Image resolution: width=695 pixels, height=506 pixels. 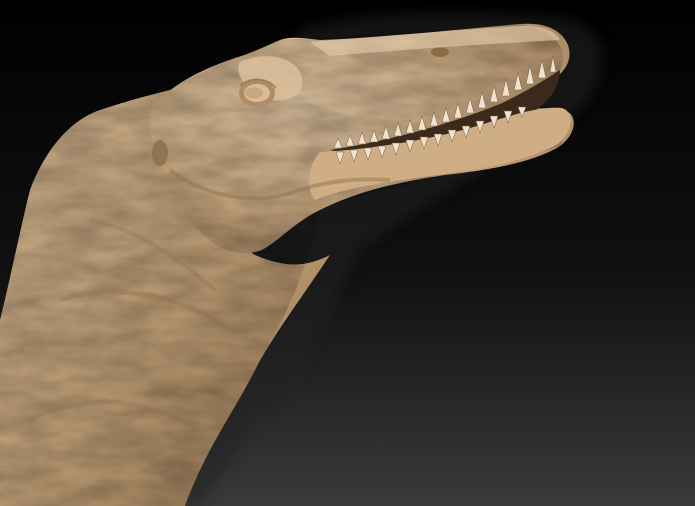 I want to click on ear-opening, so click(x=160, y=153).